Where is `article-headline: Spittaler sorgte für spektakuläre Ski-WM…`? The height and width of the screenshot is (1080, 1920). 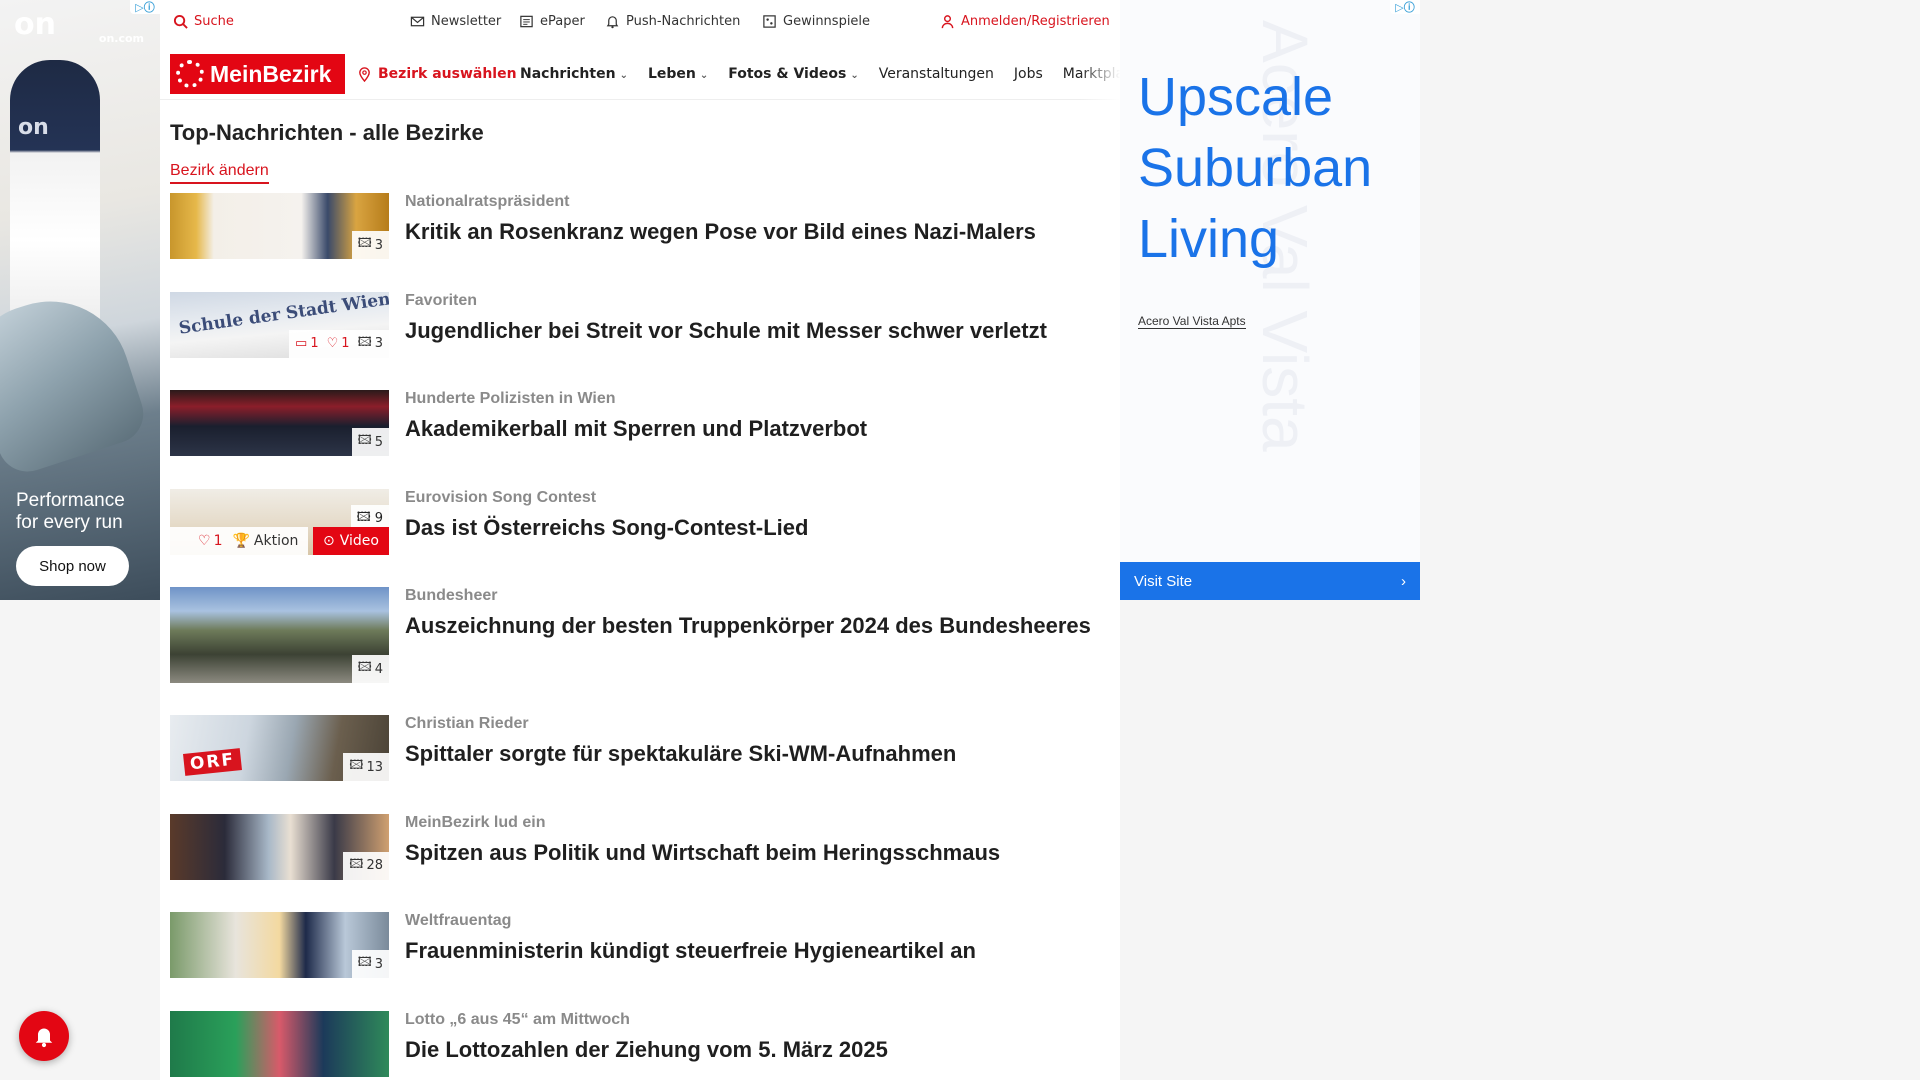 article-headline: Spittaler sorgte für spektakuläre Ski-WM… is located at coordinates (755, 754).